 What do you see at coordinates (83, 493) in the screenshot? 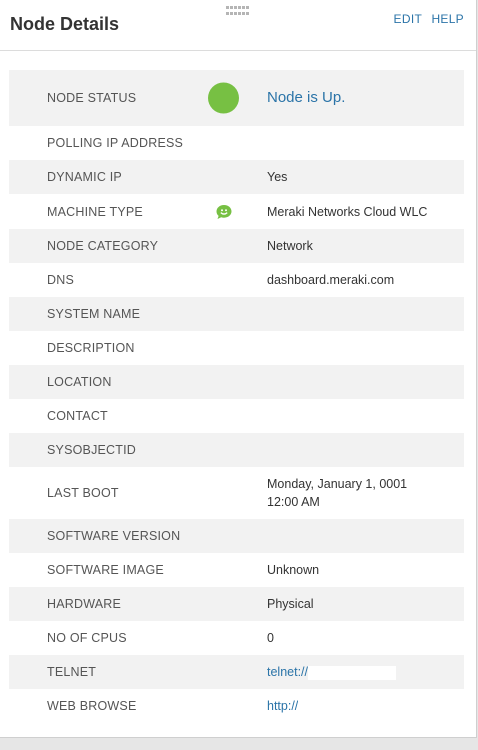
I see `row-label: LAST BOOT` at bounding box center [83, 493].